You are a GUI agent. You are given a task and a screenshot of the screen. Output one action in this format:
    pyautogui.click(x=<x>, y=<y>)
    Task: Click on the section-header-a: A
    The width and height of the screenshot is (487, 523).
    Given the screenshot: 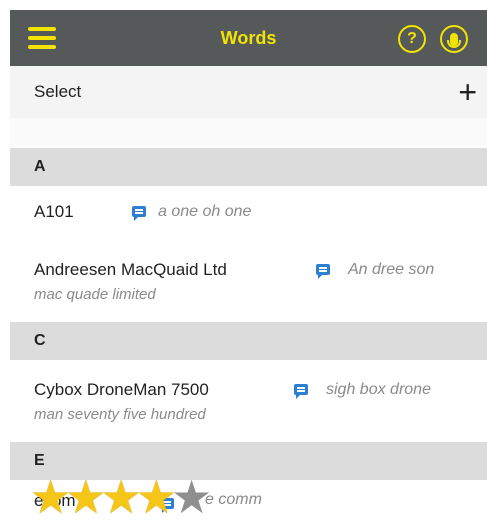 What is the action you would take?
    pyautogui.click(x=248, y=167)
    